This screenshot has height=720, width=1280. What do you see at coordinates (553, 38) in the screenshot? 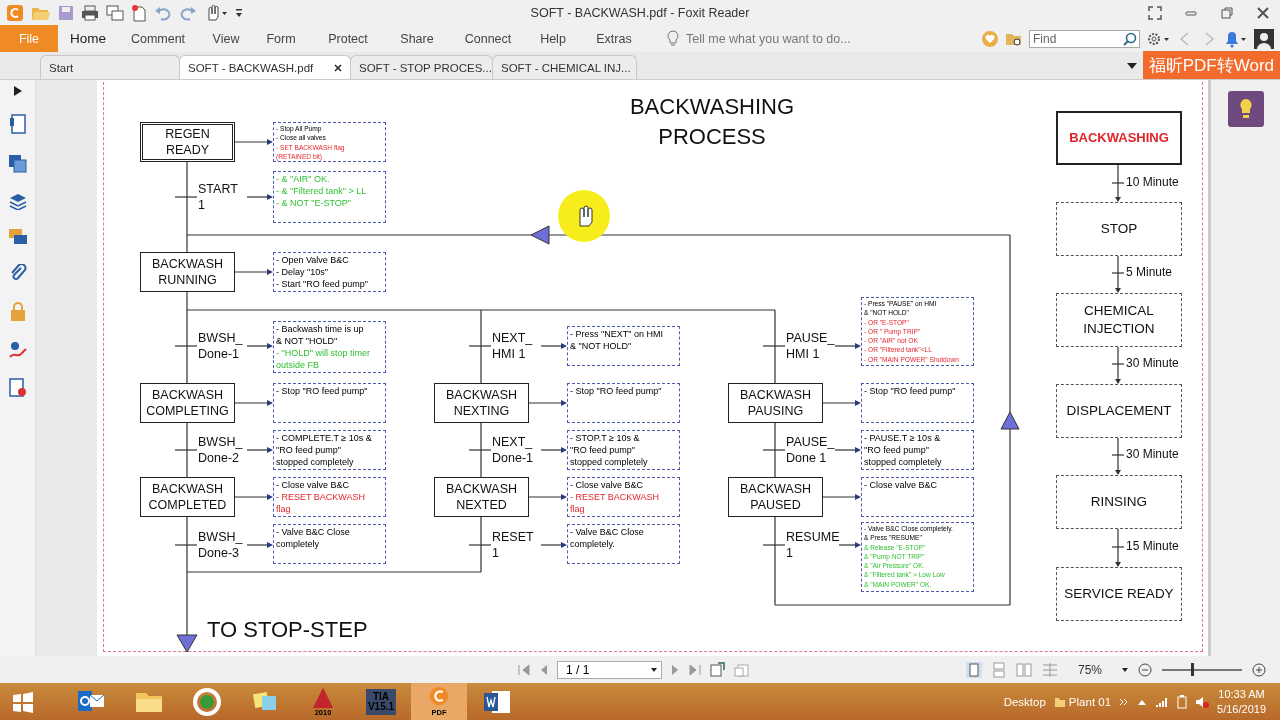
I see `ribbon-tab: Help` at bounding box center [553, 38].